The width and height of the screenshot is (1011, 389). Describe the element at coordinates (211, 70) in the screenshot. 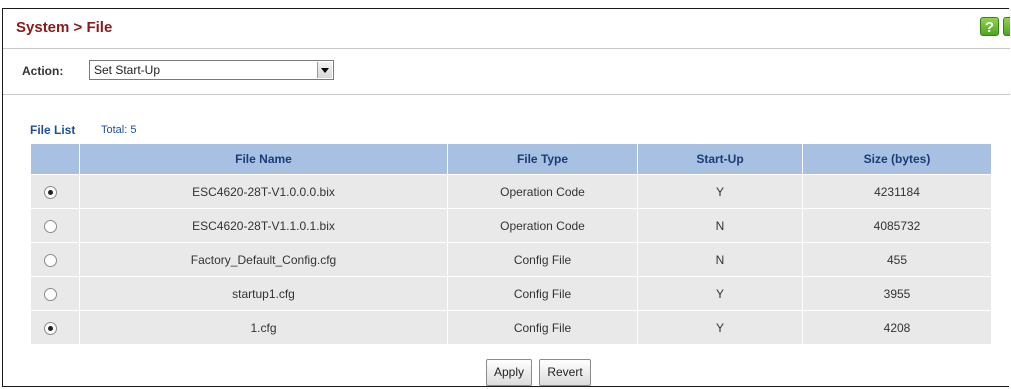

I see `action-select: Set Start-Up` at that location.